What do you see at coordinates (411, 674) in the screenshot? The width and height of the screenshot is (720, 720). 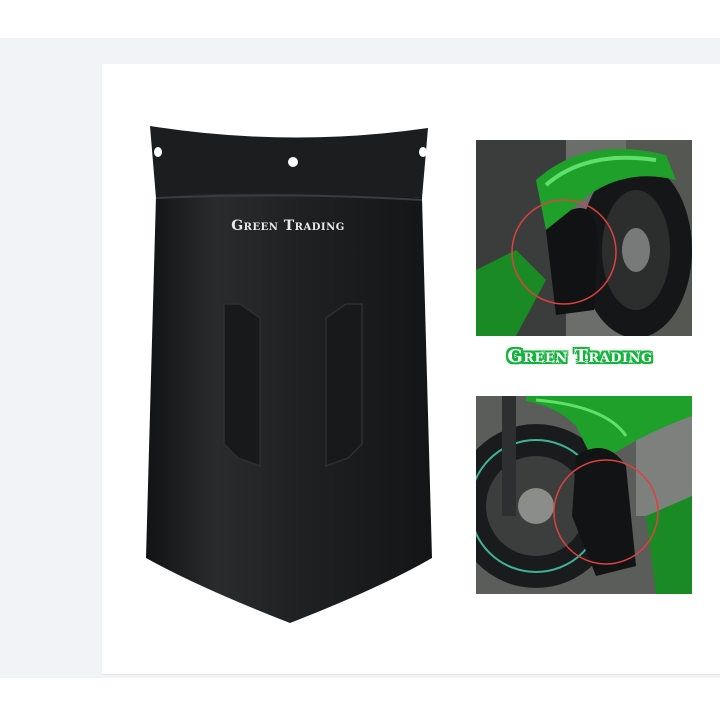 I see `card-divider` at bounding box center [411, 674].